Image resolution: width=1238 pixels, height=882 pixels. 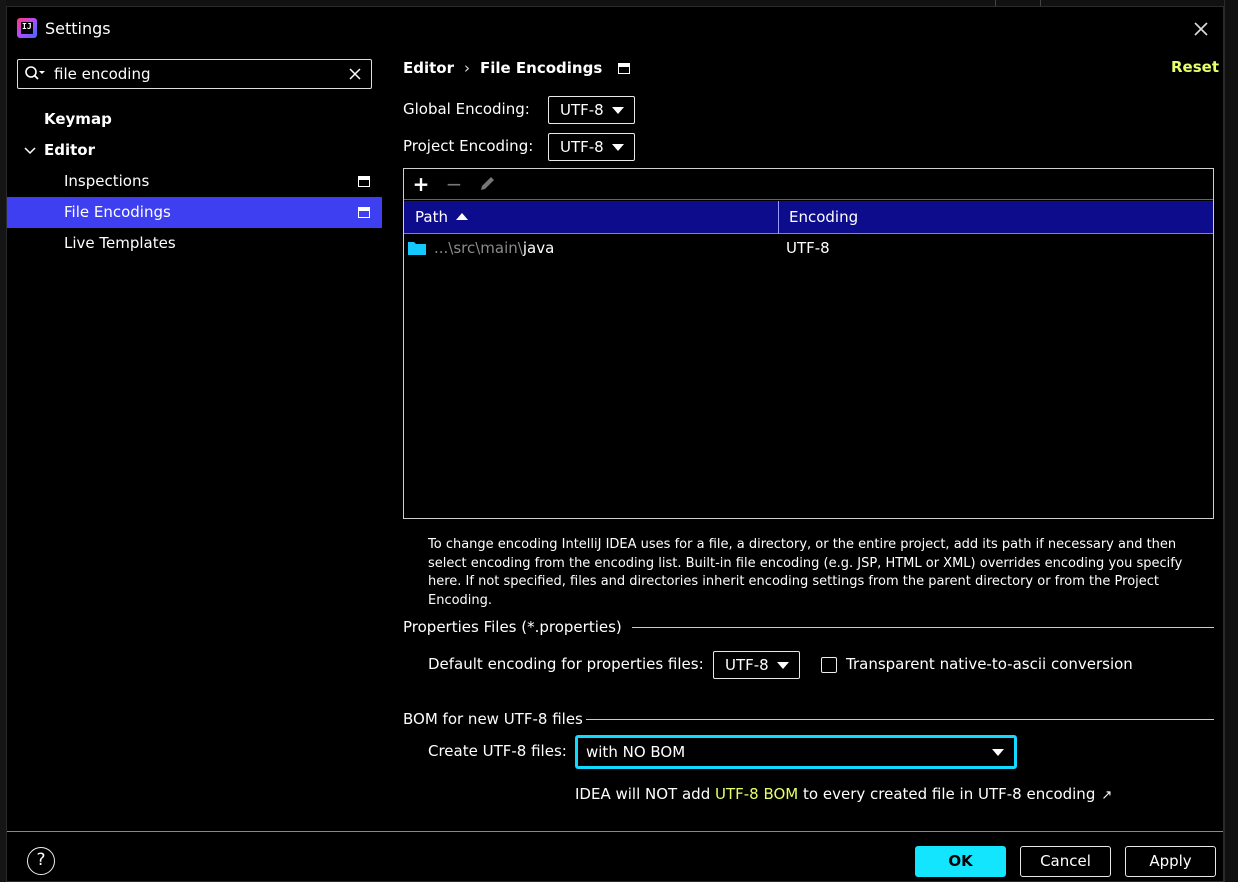 What do you see at coordinates (355, 74) in the screenshot?
I see `clear-search-icon` at bounding box center [355, 74].